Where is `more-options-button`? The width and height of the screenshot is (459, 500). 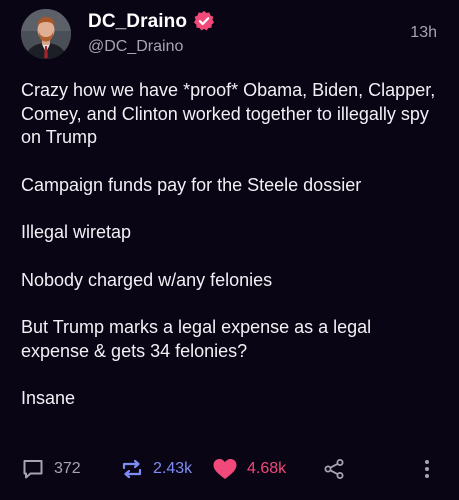 more-options-button is located at coordinates (427, 469).